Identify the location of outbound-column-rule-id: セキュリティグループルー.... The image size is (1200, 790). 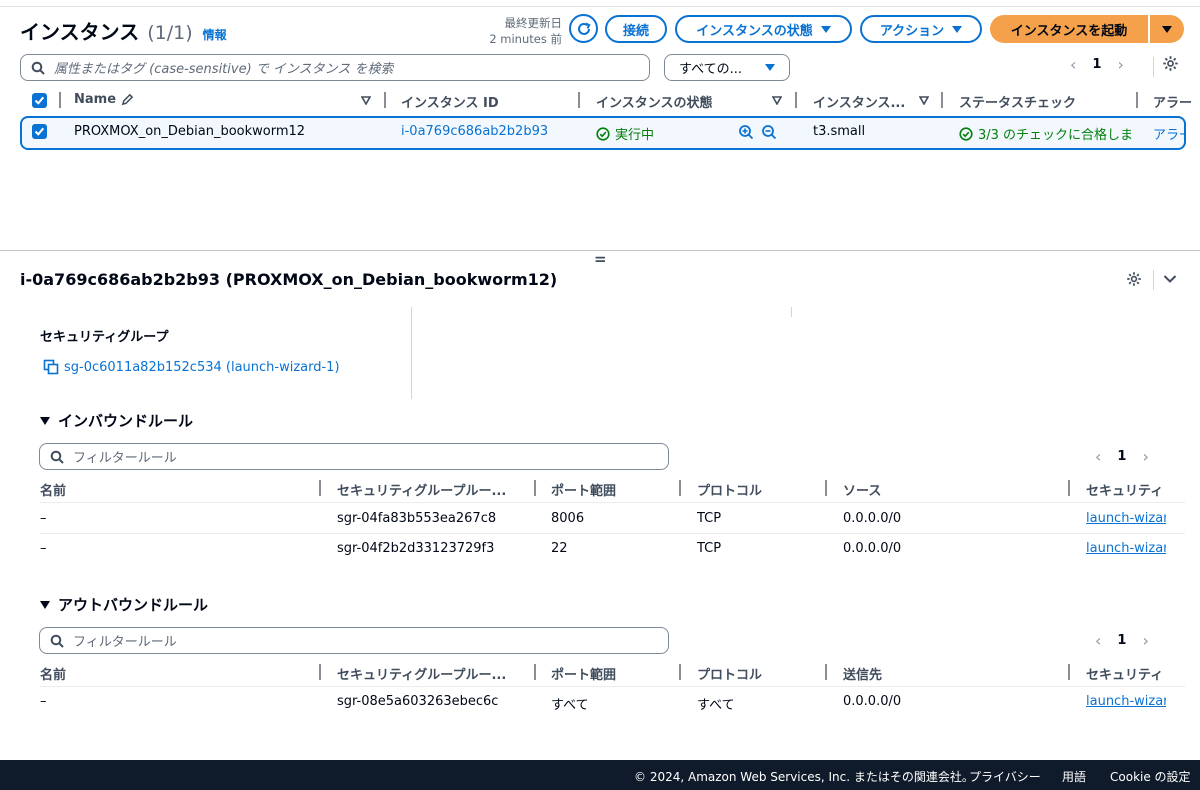
(421, 673).